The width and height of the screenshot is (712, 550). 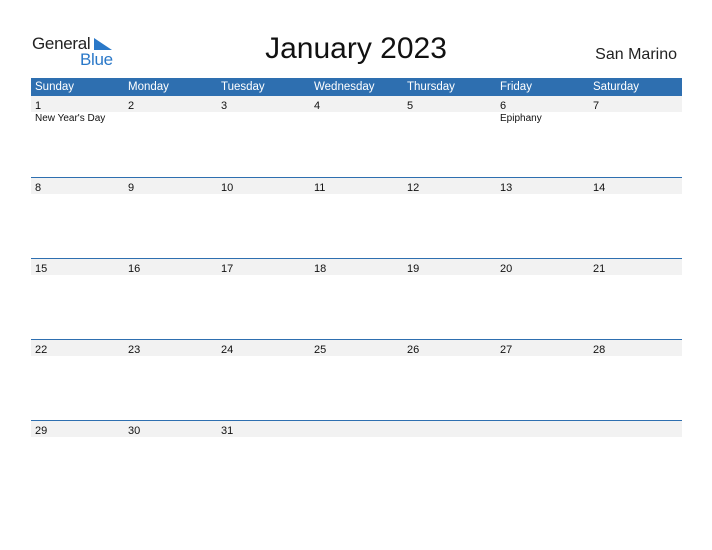 I want to click on day-cell: 28, so click(x=635, y=348).